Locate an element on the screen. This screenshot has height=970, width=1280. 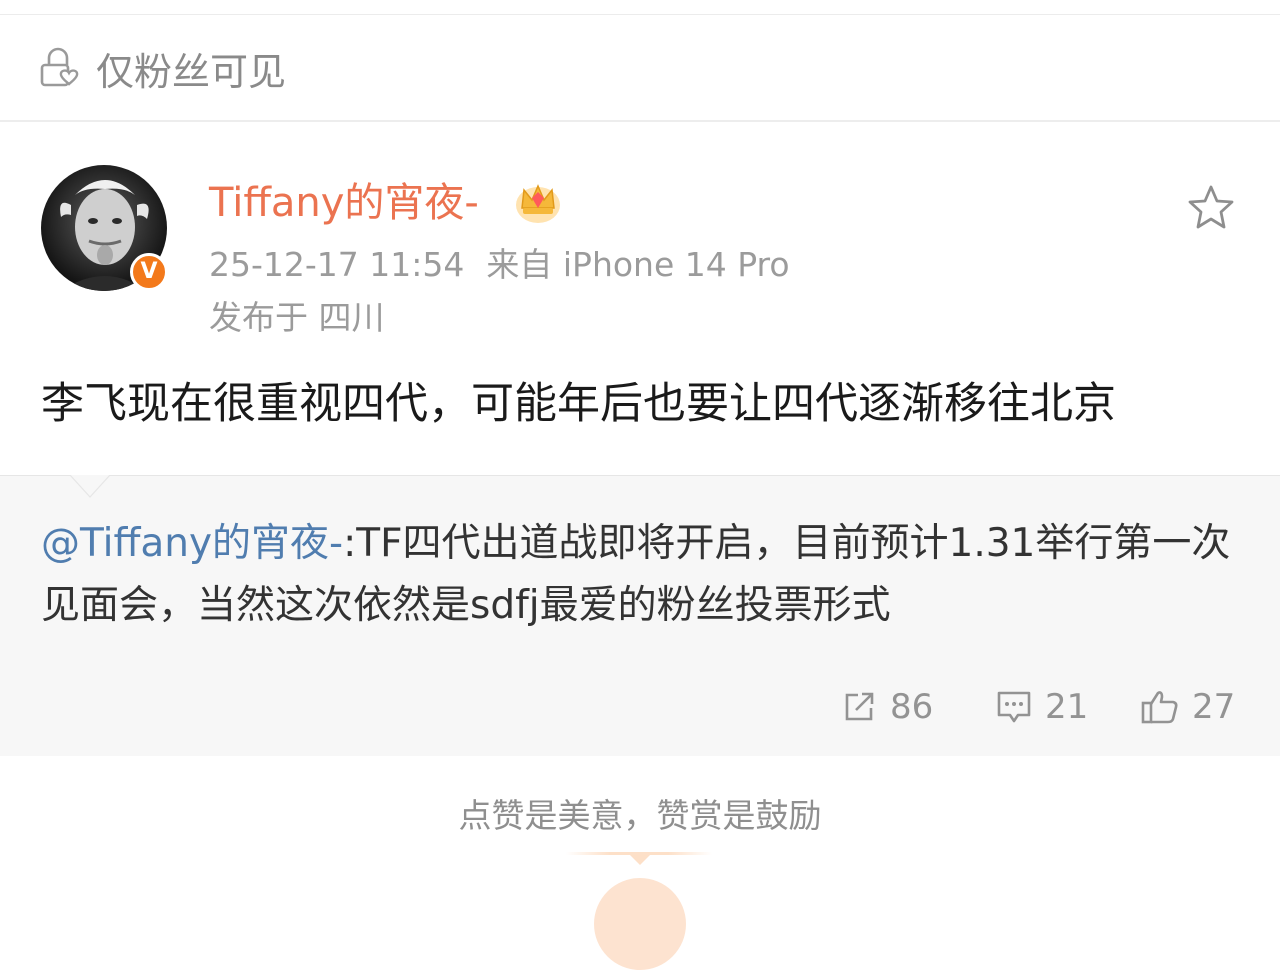
repost-button: 86 is located at coordinates (887, 707).